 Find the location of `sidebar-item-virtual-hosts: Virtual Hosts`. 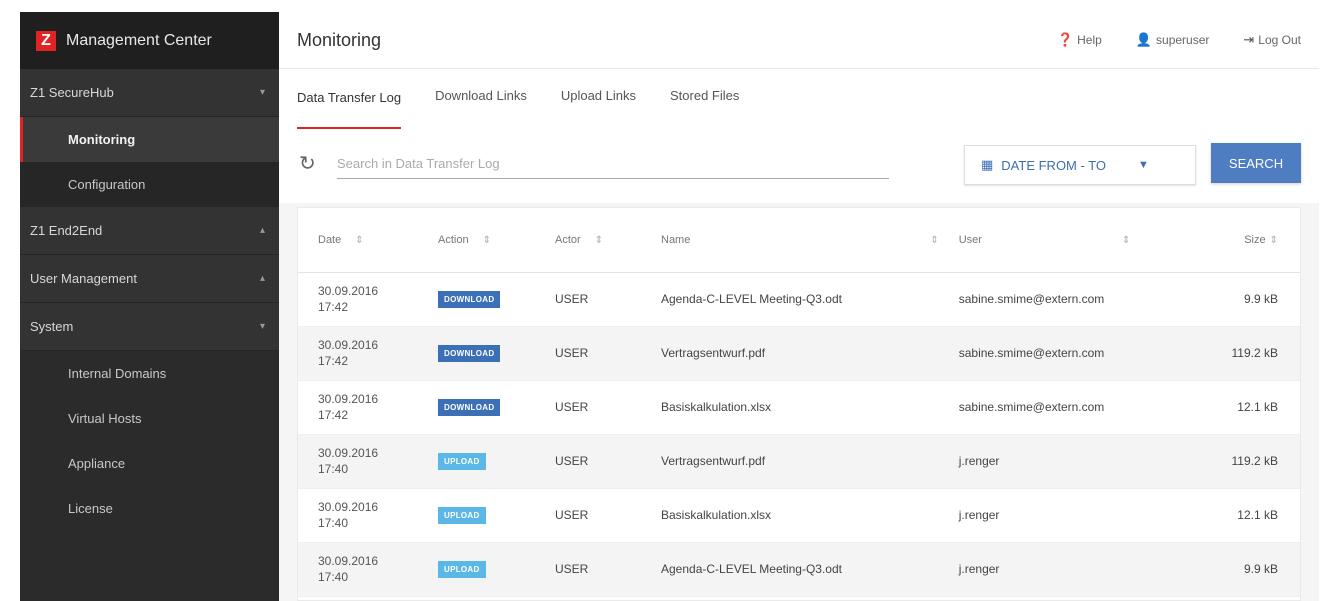

sidebar-item-virtual-hosts: Virtual Hosts is located at coordinates (149, 418).